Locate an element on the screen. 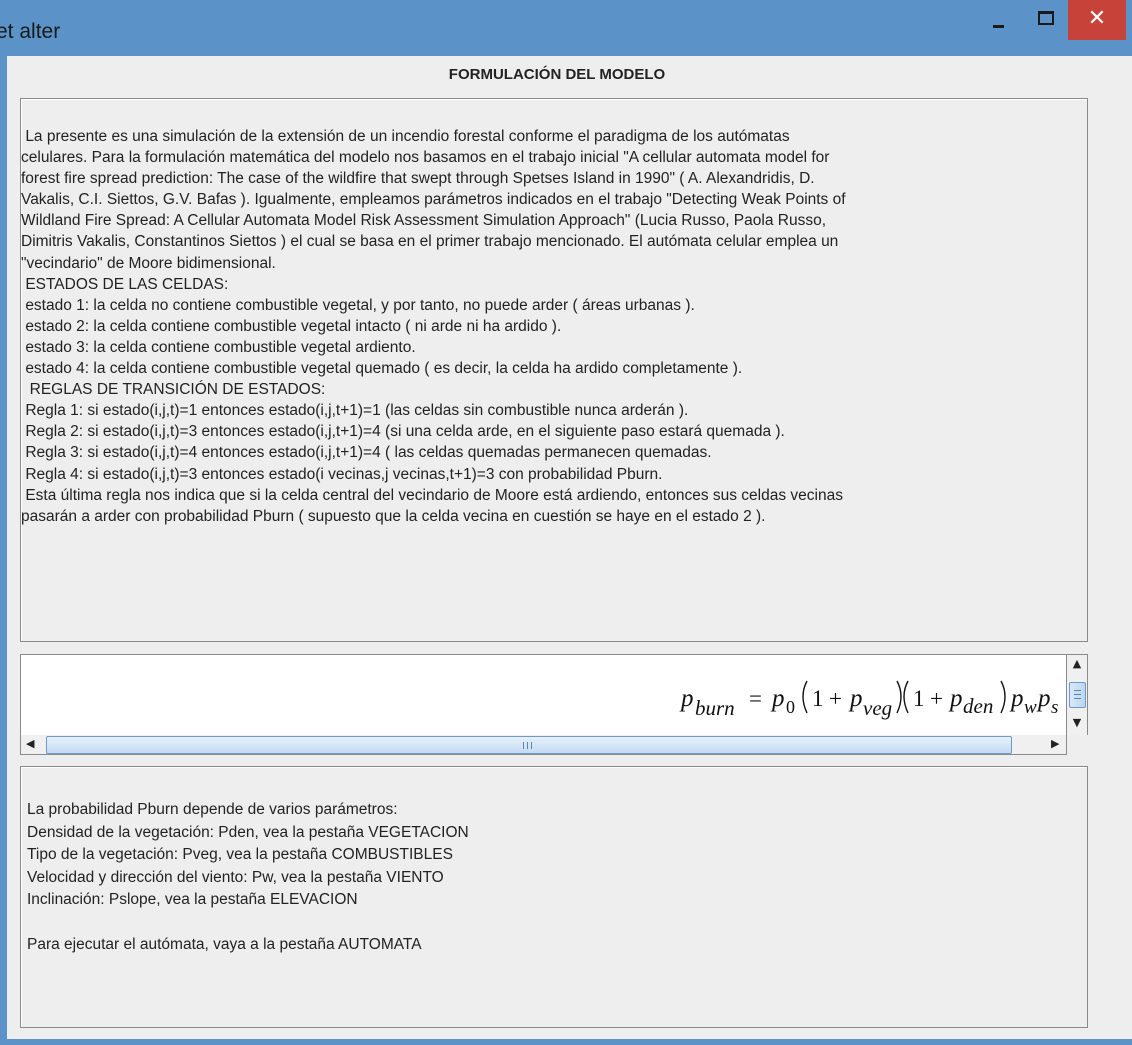  close-icon: ✕ is located at coordinates (1097, 18).